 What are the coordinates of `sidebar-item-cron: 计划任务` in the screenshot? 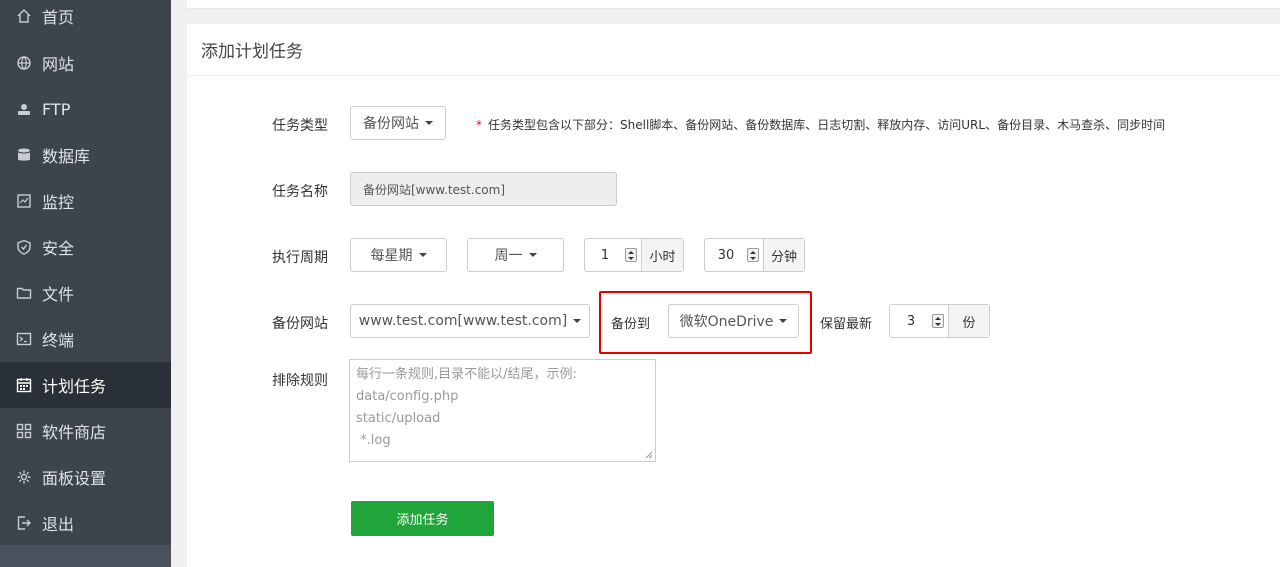 It's located at (85, 385).